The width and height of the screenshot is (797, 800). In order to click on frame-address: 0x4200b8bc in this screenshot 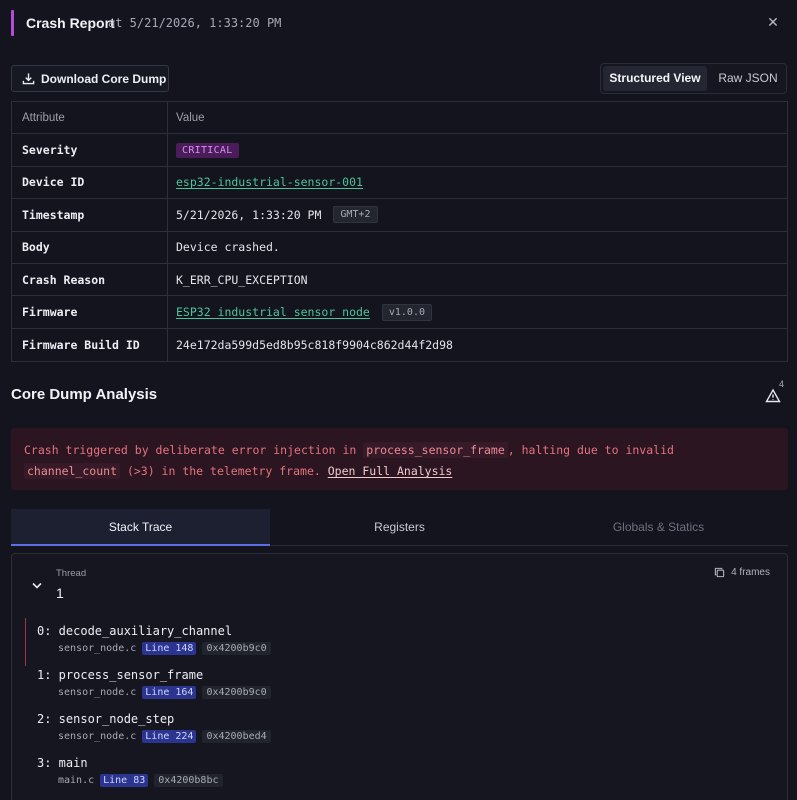, I will do `click(188, 780)`.